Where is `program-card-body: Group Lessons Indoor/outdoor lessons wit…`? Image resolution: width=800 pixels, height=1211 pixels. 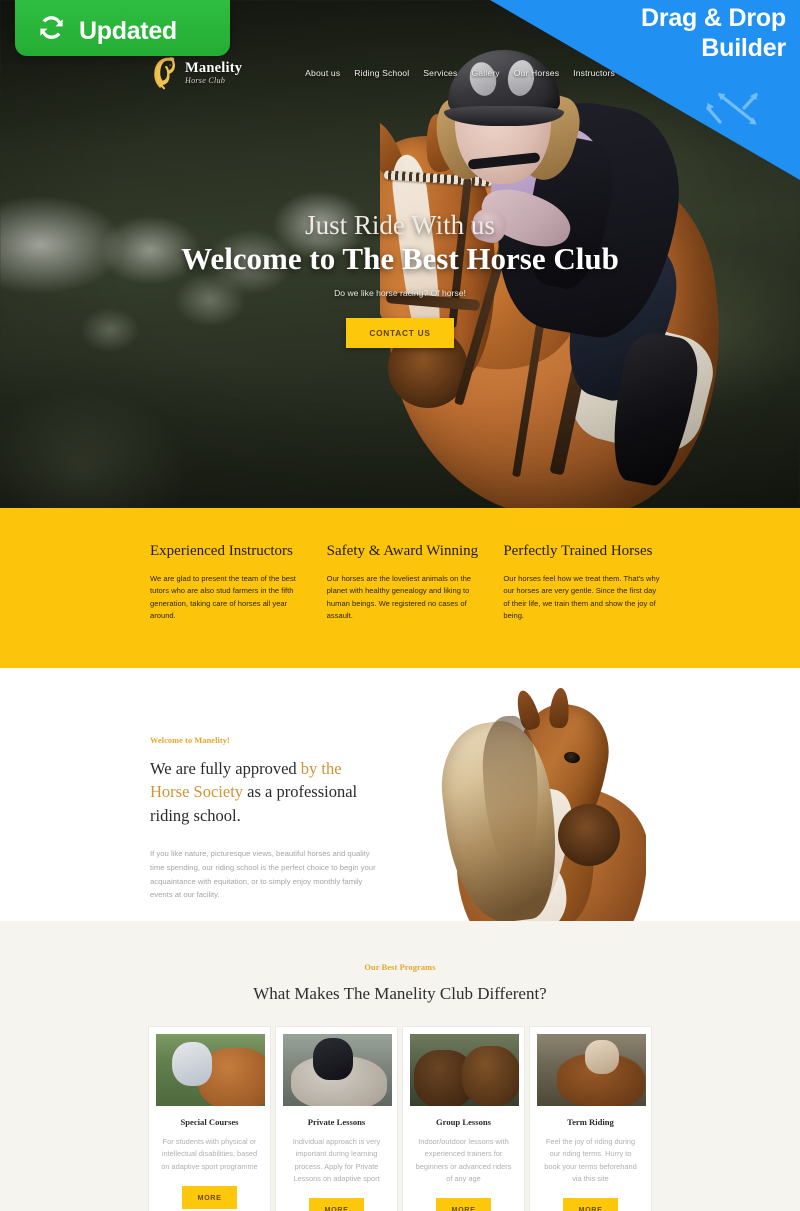 program-card-body: Group Lessons Indoor/outdoor lessons wit… is located at coordinates (463, 1158).